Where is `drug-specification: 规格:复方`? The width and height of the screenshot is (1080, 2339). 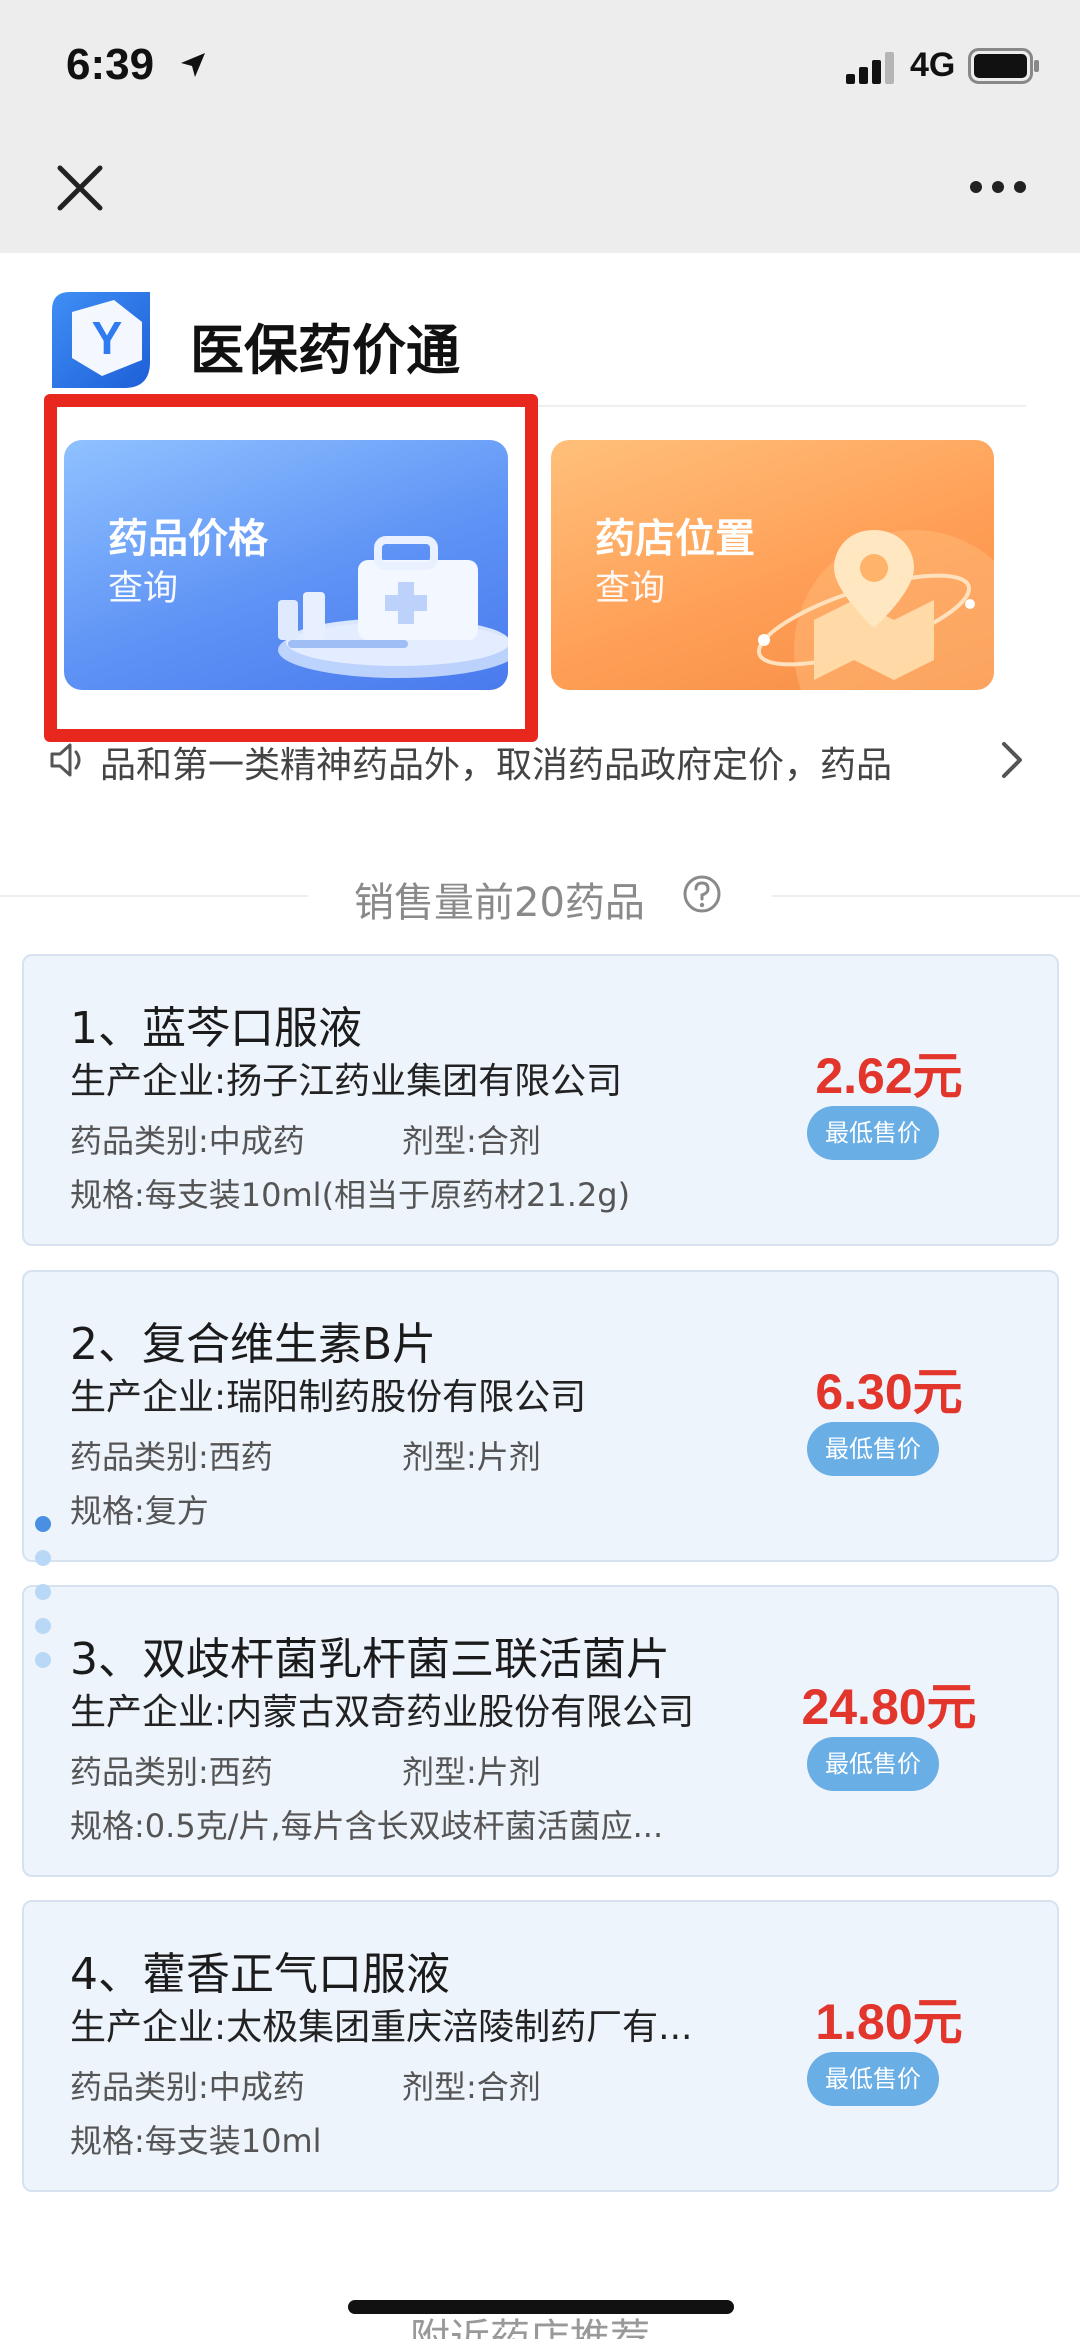
drug-specification: 规格:复方 is located at coordinates (139, 1511).